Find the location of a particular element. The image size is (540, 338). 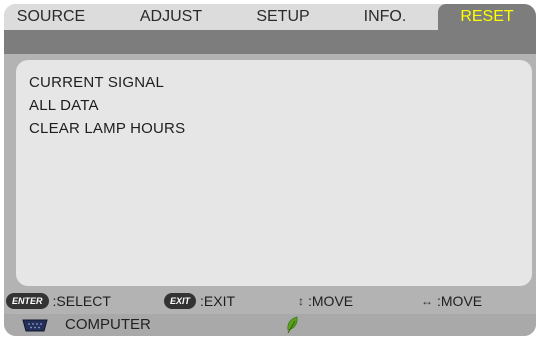

key-hint-bar: ENTER :SELECT EXIT :EXIT ↕ :MOVE ↔ :MOVE is located at coordinates (270, 301).